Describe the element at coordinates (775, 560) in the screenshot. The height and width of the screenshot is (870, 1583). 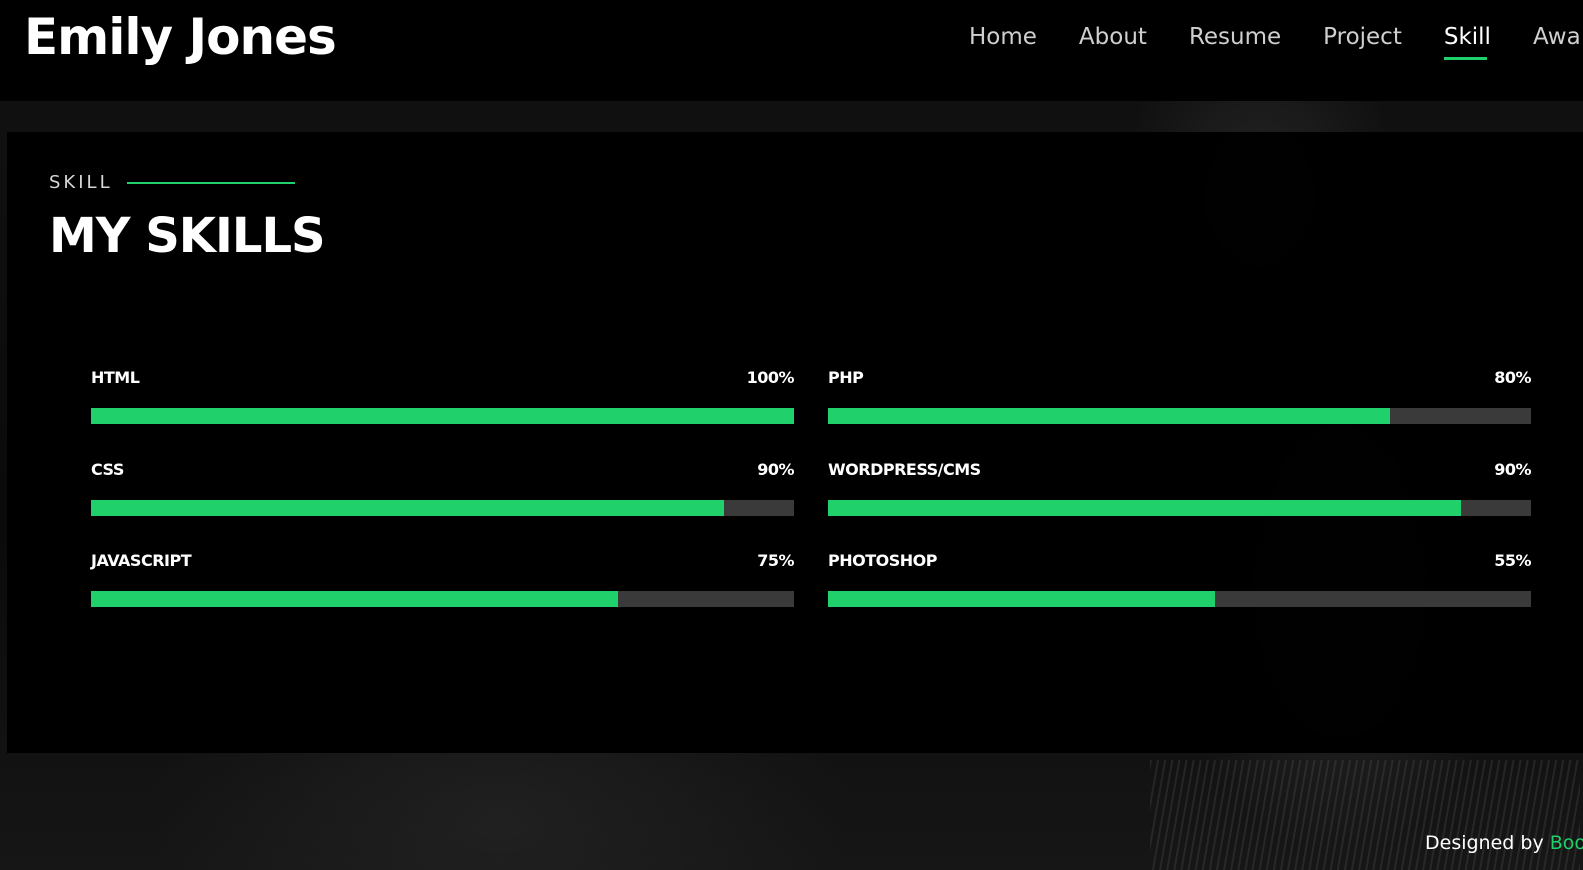
I see `skill-percent: 75%` at that location.